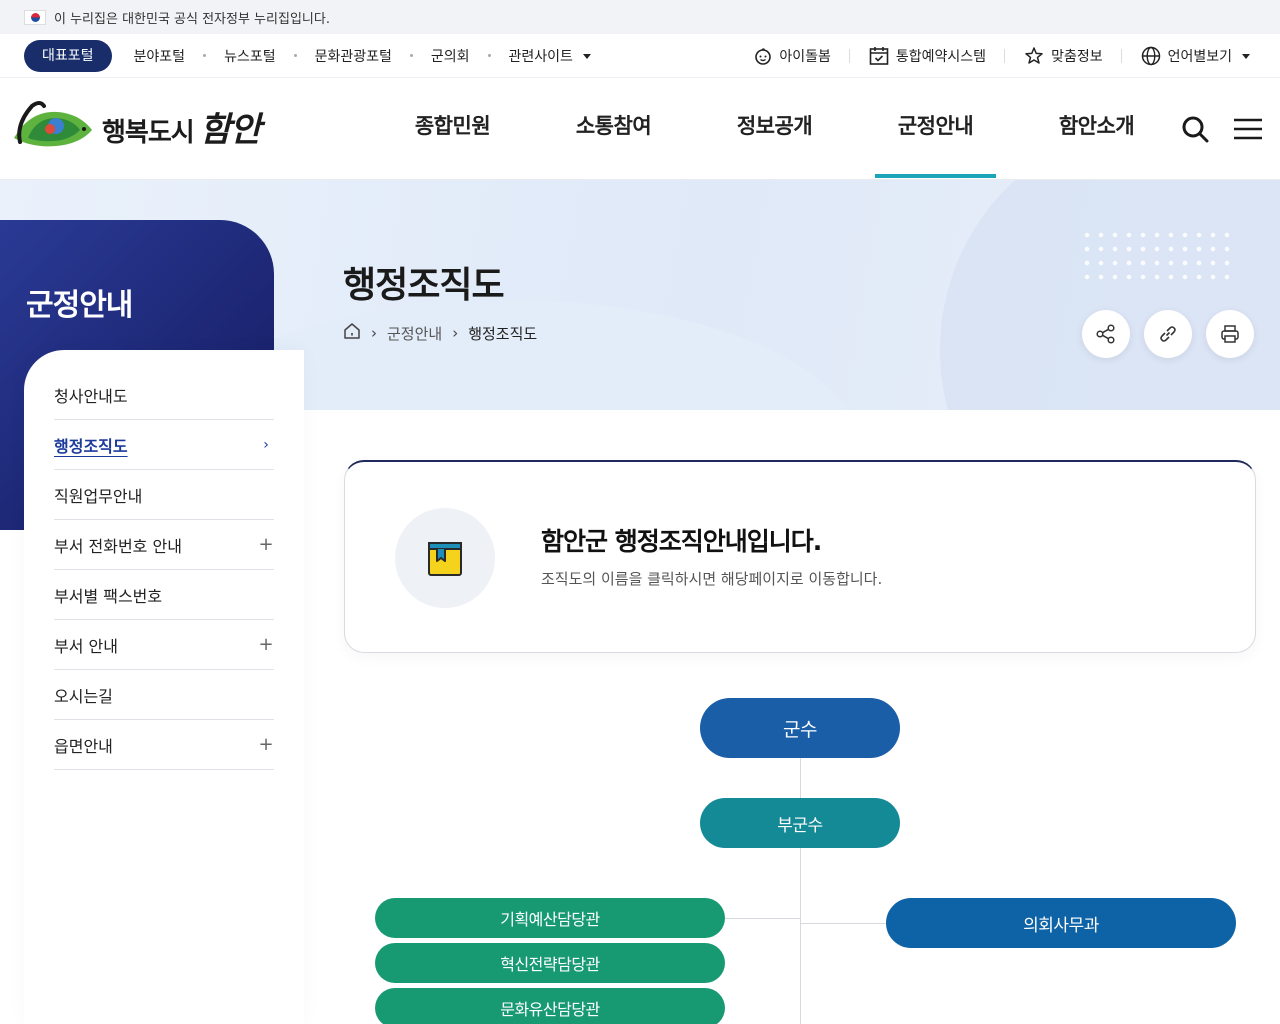 This screenshot has width=1280, height=1024. I want to click on sidebar-title: 군정안내, so click(79, 305).